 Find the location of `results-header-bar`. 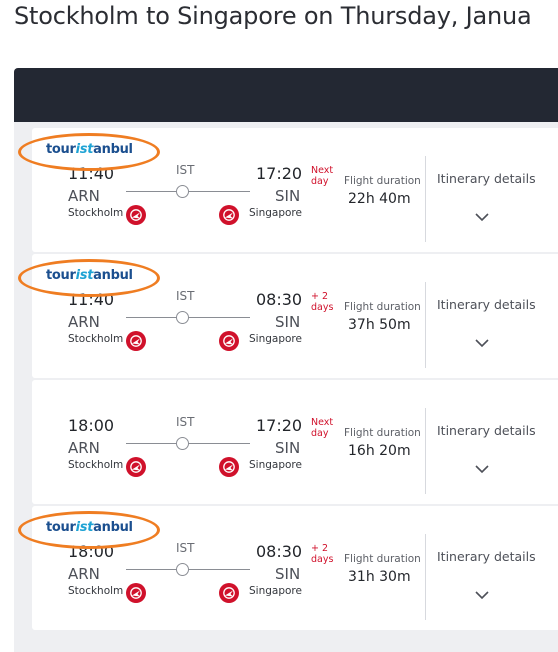

results-header-bar is located at coordinates (286, 95).